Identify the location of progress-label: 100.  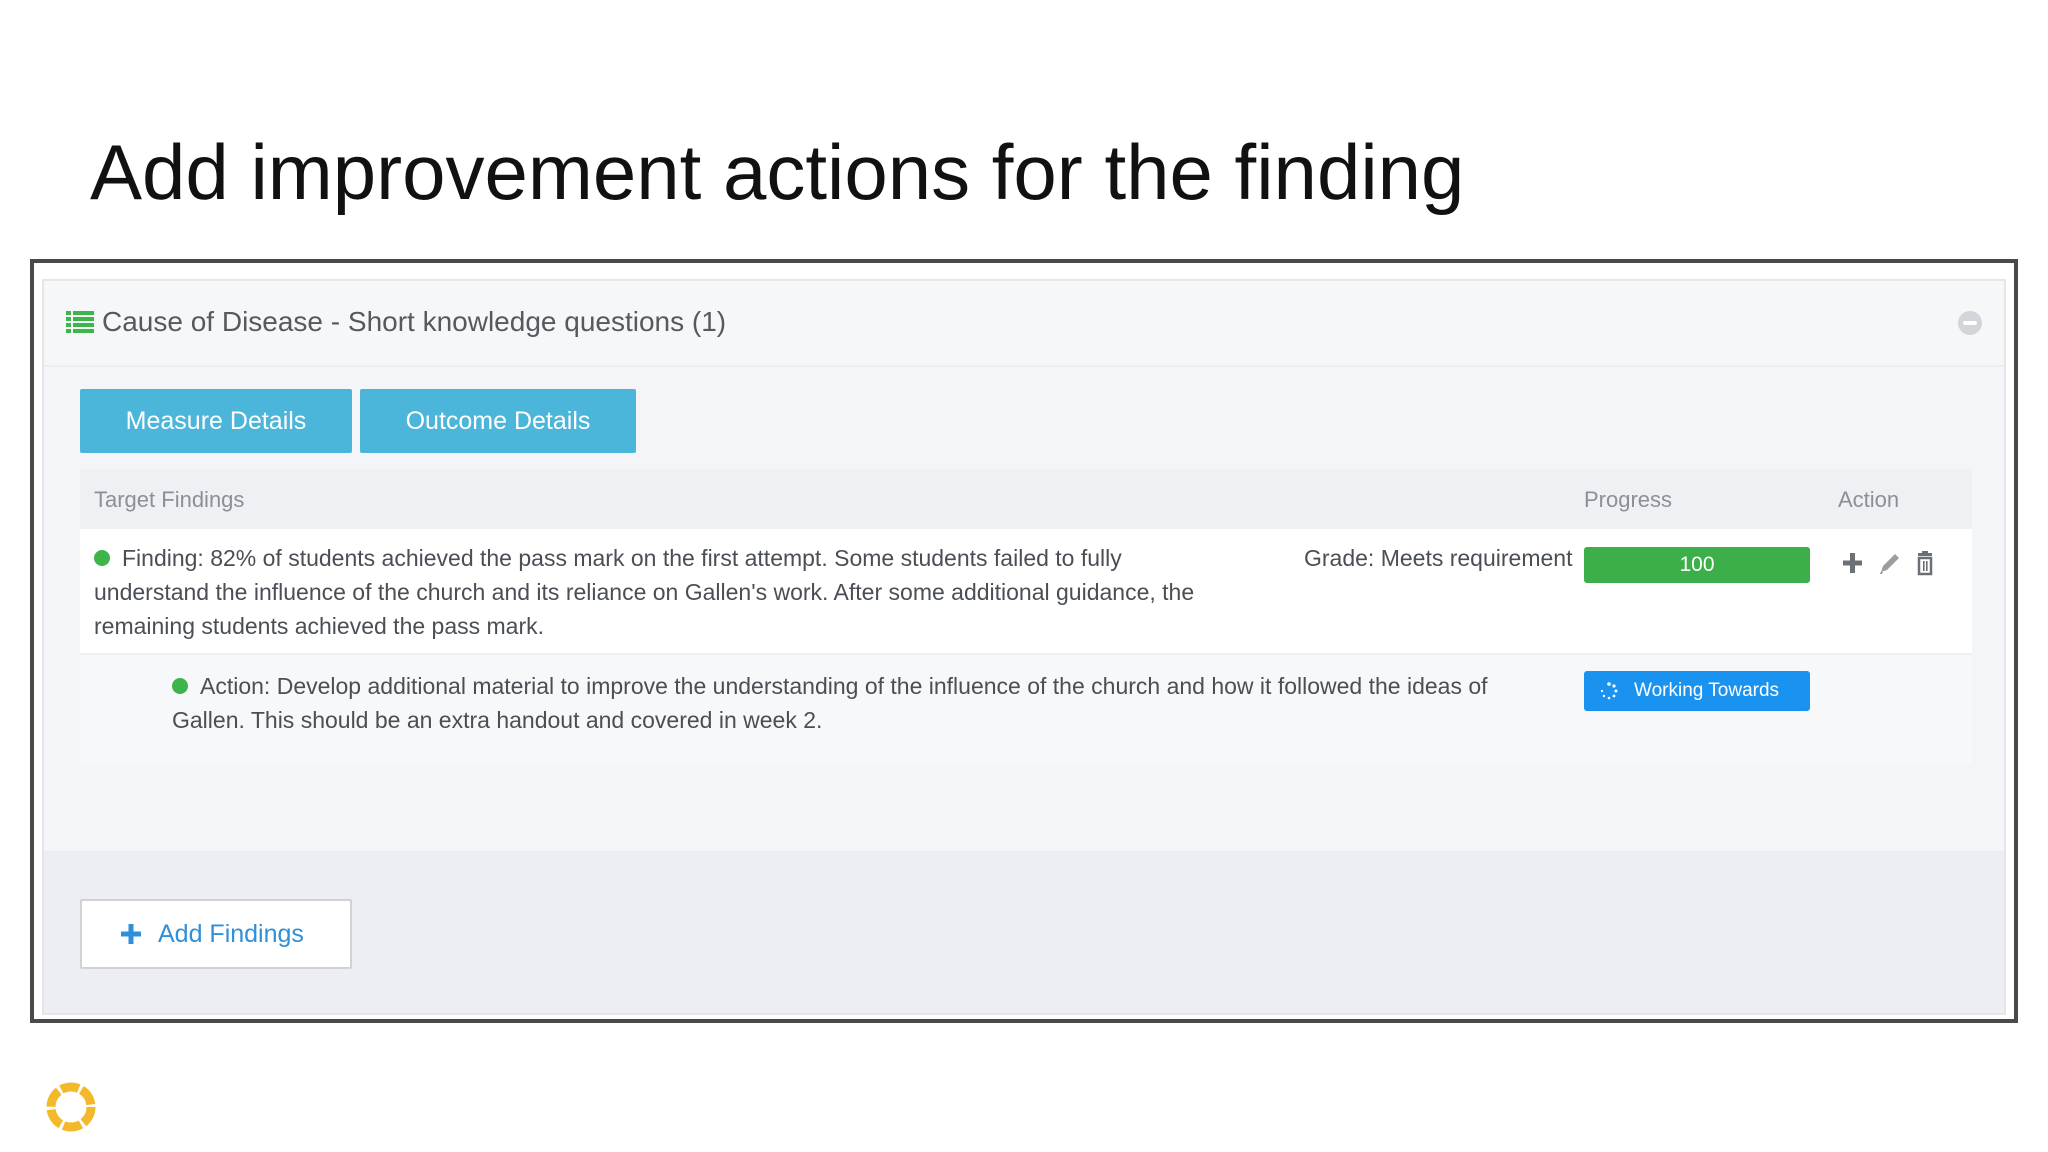
(1697, 564).